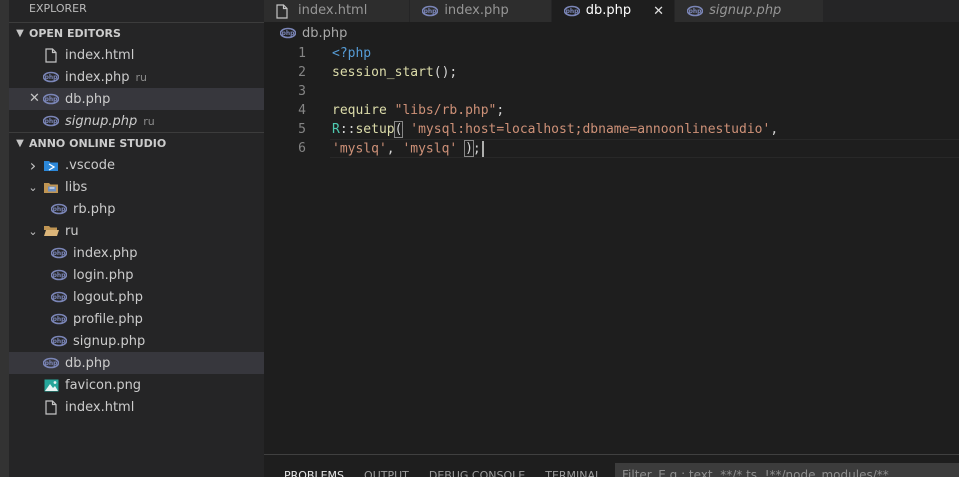  Describe the element at coordinates (136, 55) in the screenshot. I see `open-editor-item: index.html` at that location.